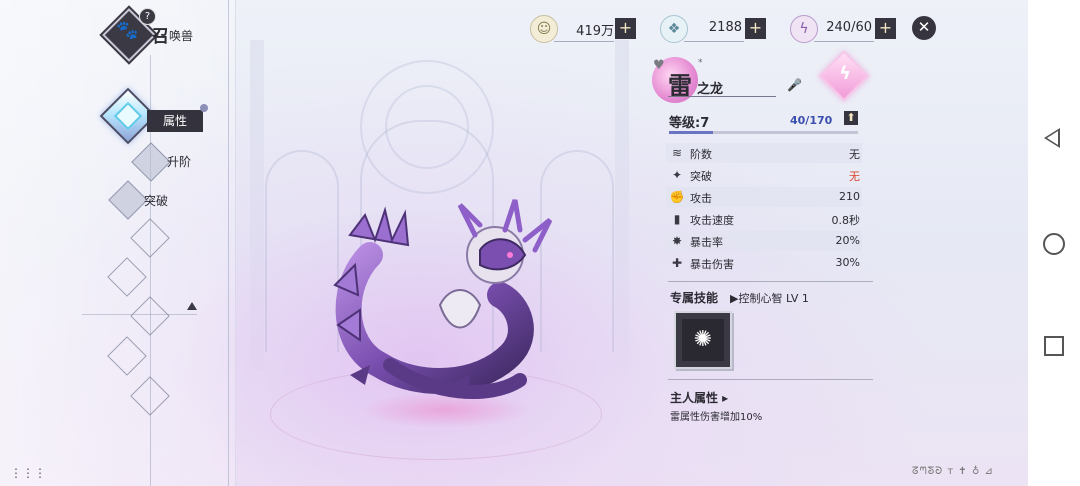  What do you see at coordinates (204, 108) in the screenshot?
I see `notification-dot` at bounding box center [204, 108].